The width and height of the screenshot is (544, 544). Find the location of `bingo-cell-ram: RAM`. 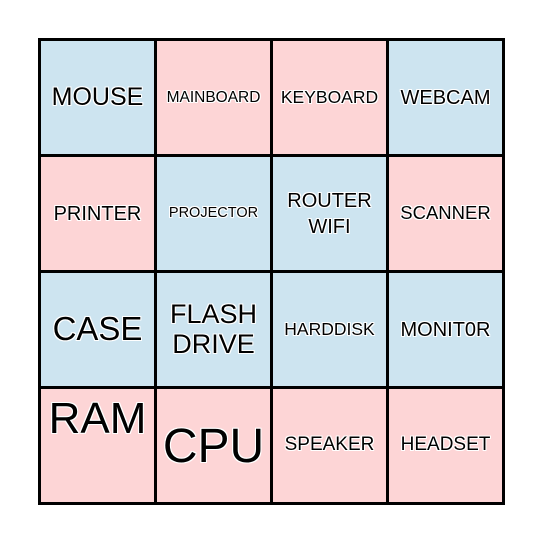

bingo-cell-ram: RAM is located at coordinates (97, 445).